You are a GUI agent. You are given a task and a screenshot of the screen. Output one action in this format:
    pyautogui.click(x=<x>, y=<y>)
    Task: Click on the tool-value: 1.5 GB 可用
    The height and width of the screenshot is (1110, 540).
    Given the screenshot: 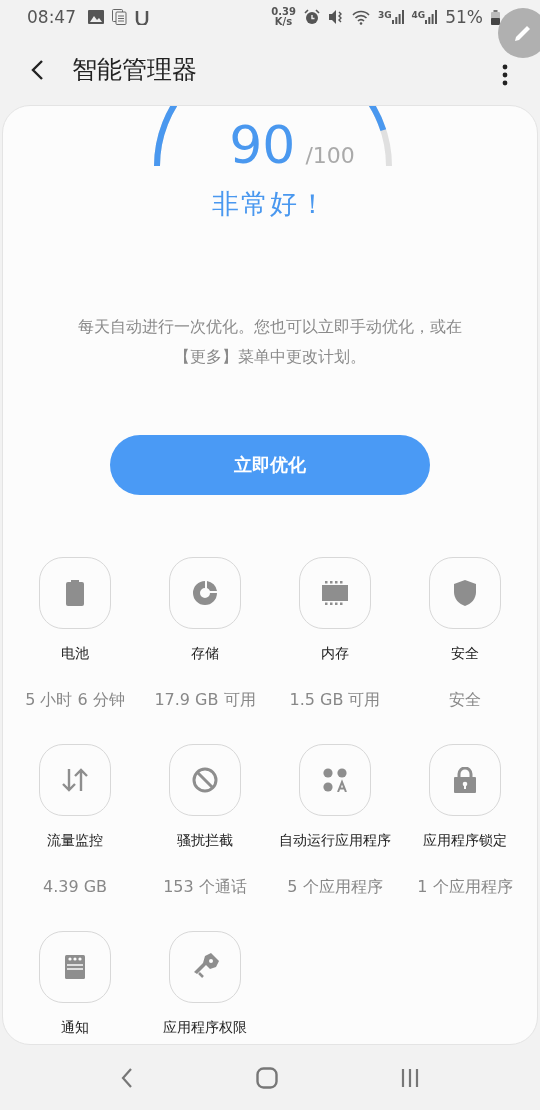 What is the action you would take?
    pyautogui.click(x=335, y=700)
    